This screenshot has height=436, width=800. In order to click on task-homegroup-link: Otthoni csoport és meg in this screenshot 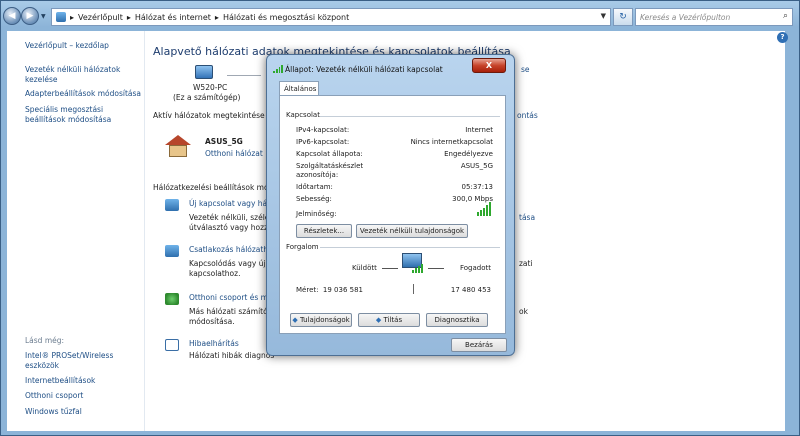, I will do `click(233, 298)`.